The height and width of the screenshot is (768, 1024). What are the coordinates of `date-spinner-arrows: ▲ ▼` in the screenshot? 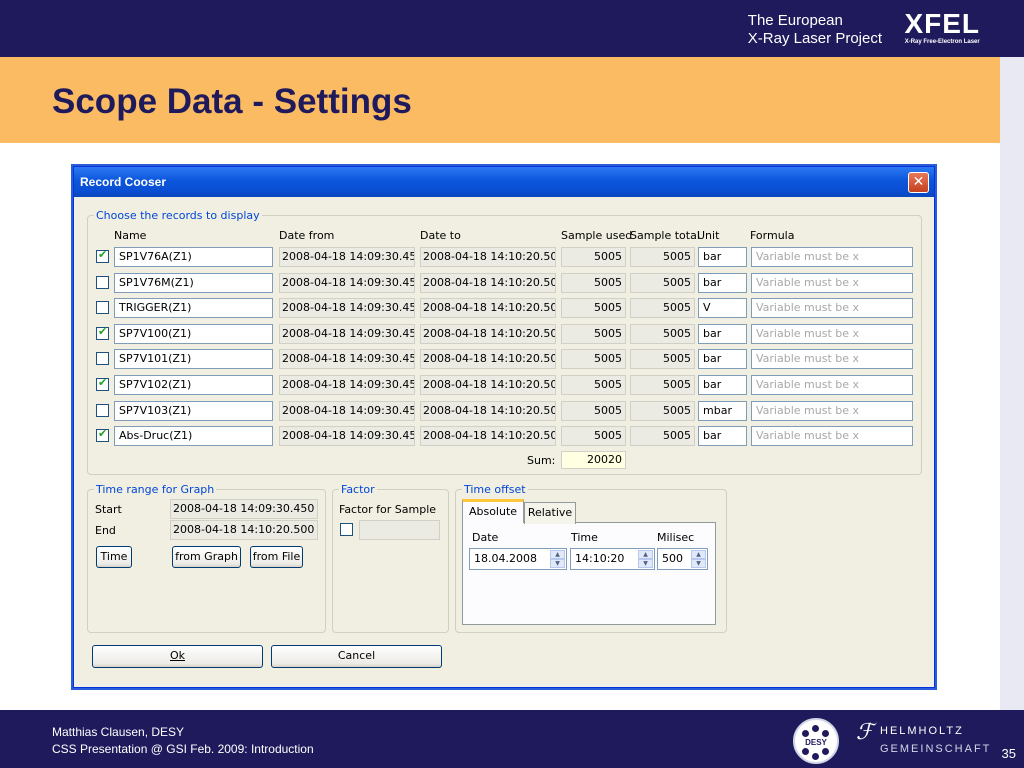 It's located at (557, 559).